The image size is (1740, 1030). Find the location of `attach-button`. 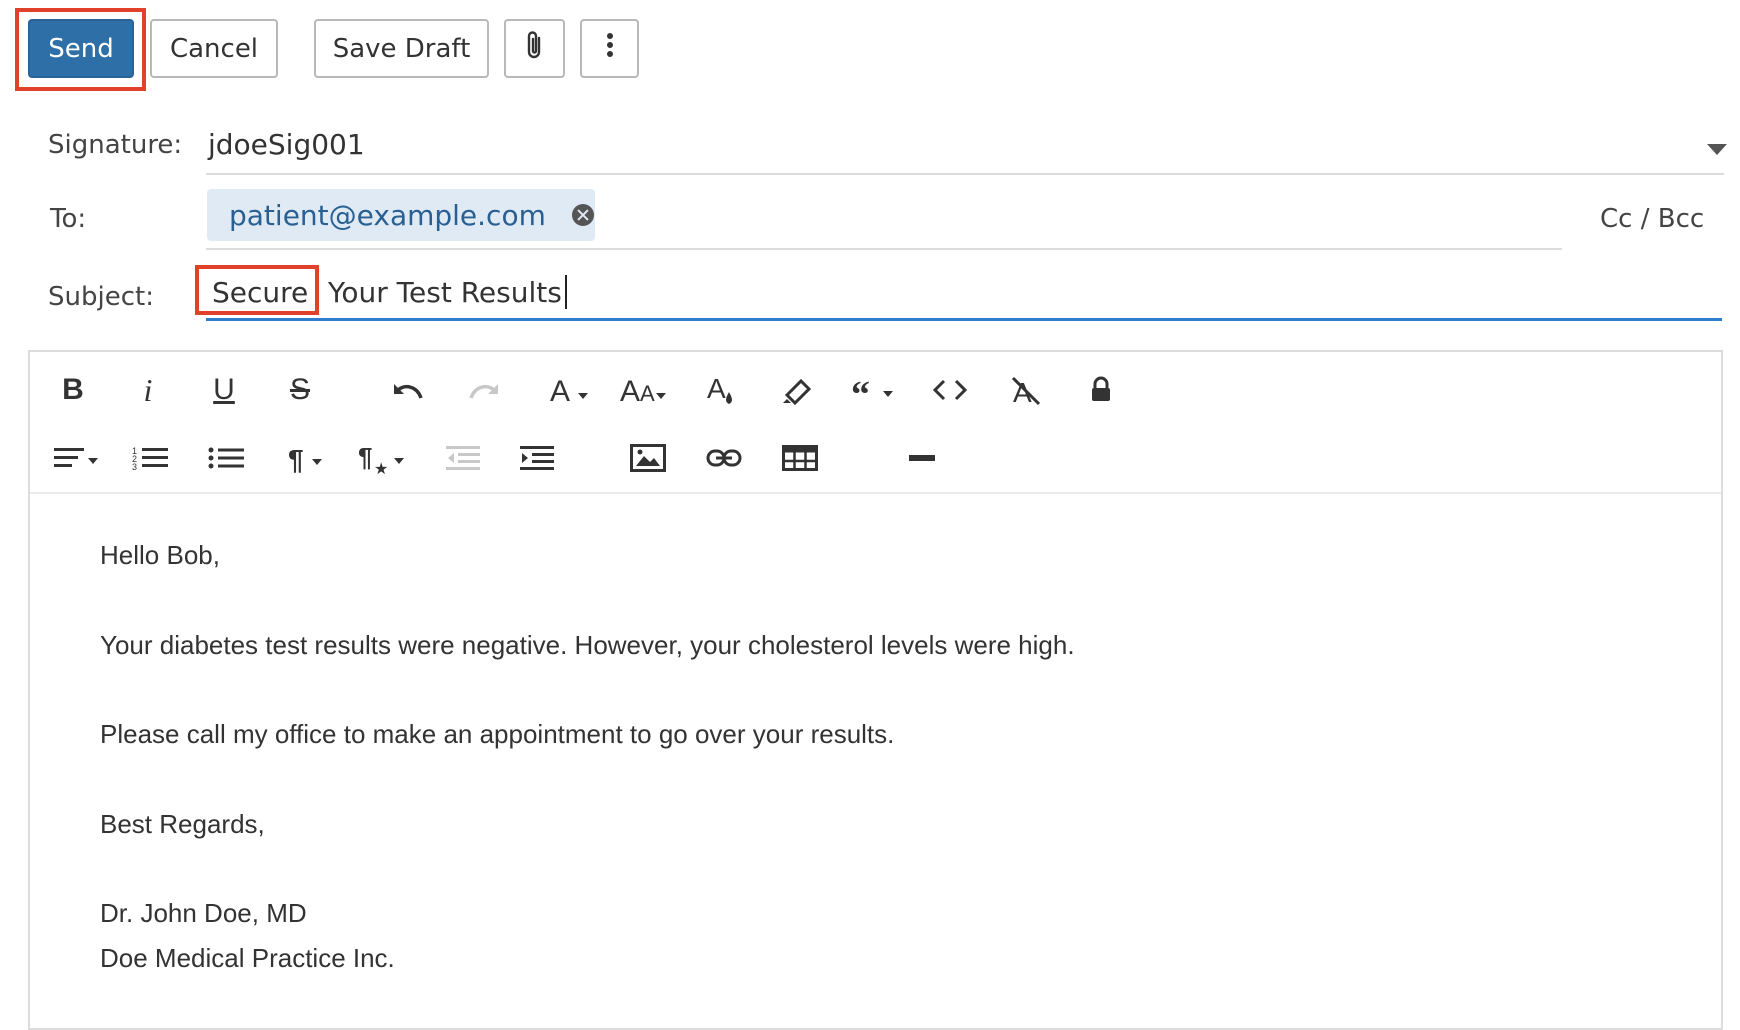

attach-button is located at coordinates (534, 48).